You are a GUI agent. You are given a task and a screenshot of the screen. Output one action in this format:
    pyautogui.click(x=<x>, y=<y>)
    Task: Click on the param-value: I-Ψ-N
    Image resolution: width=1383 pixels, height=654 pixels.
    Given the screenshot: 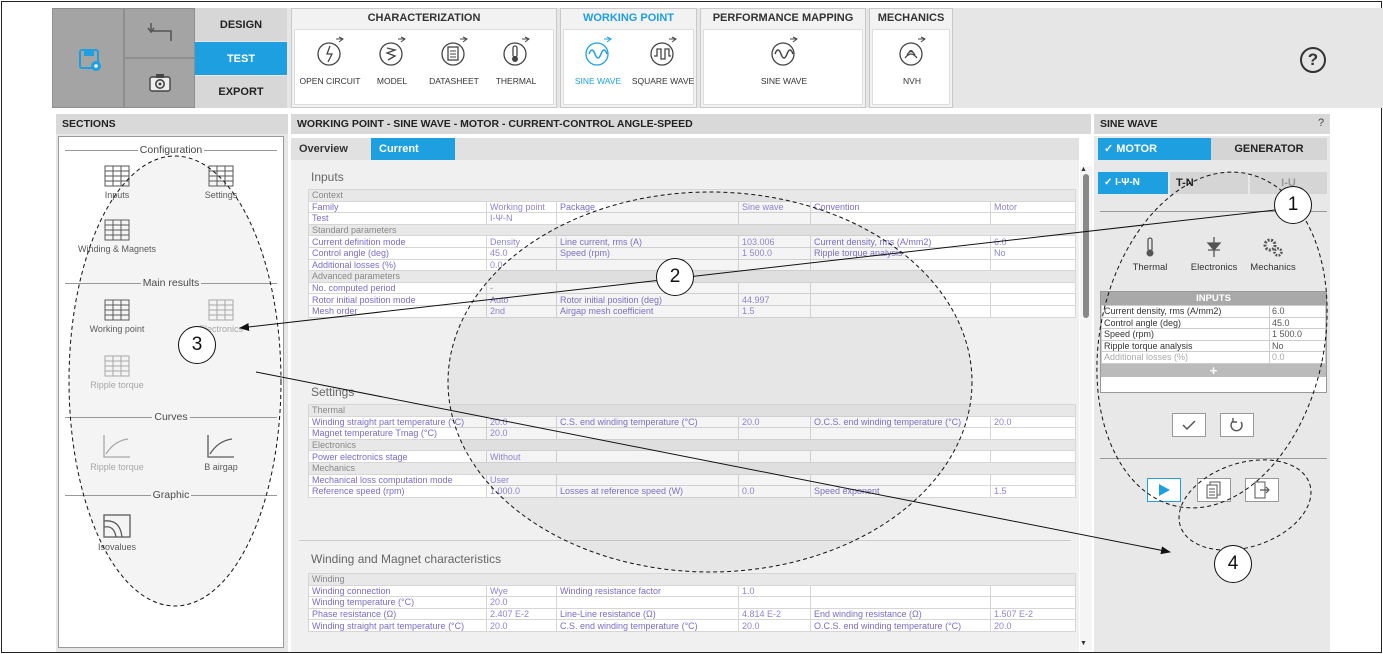 What is the action you would take?
    pyautogui.click(x=521, y=218)
    